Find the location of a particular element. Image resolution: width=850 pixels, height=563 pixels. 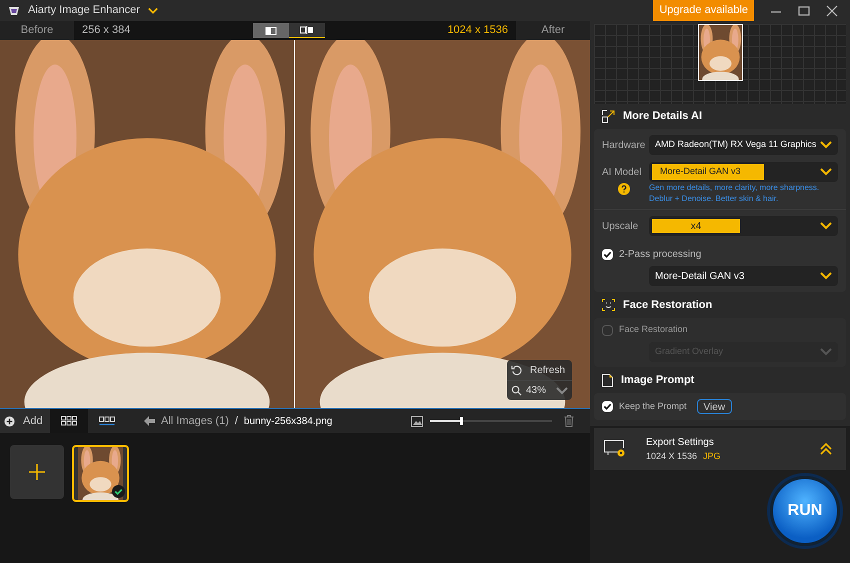

window-title: Aiarty Image Enhancer is located at coordinates (84, 10).